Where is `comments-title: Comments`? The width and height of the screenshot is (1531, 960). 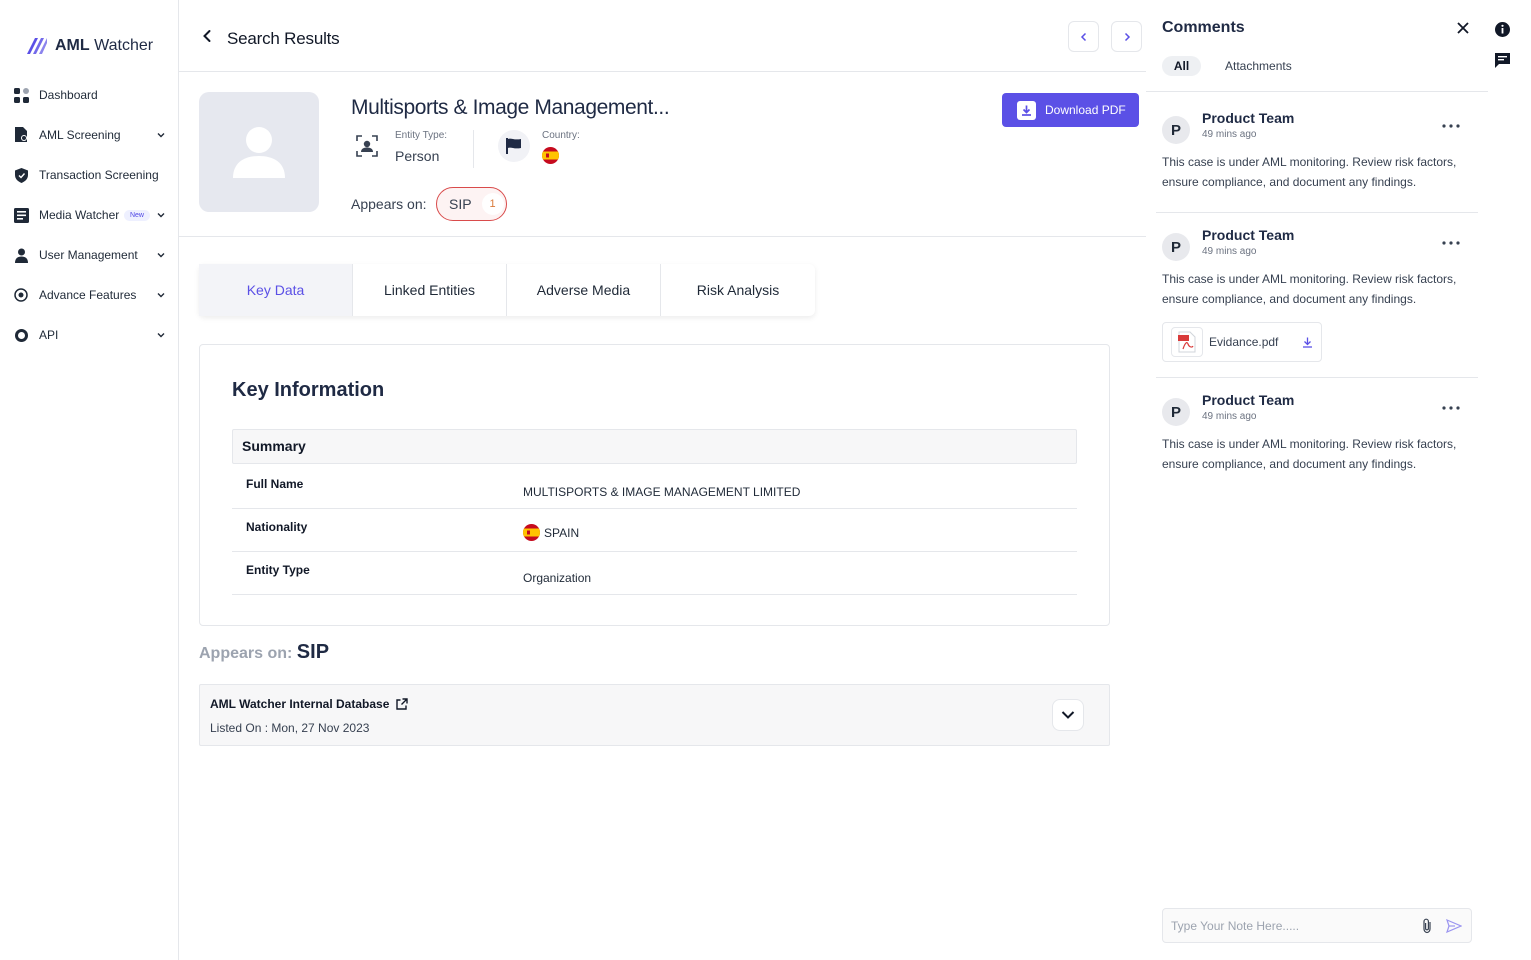 comments-title: Comments is located at coordinates (1203, 27).